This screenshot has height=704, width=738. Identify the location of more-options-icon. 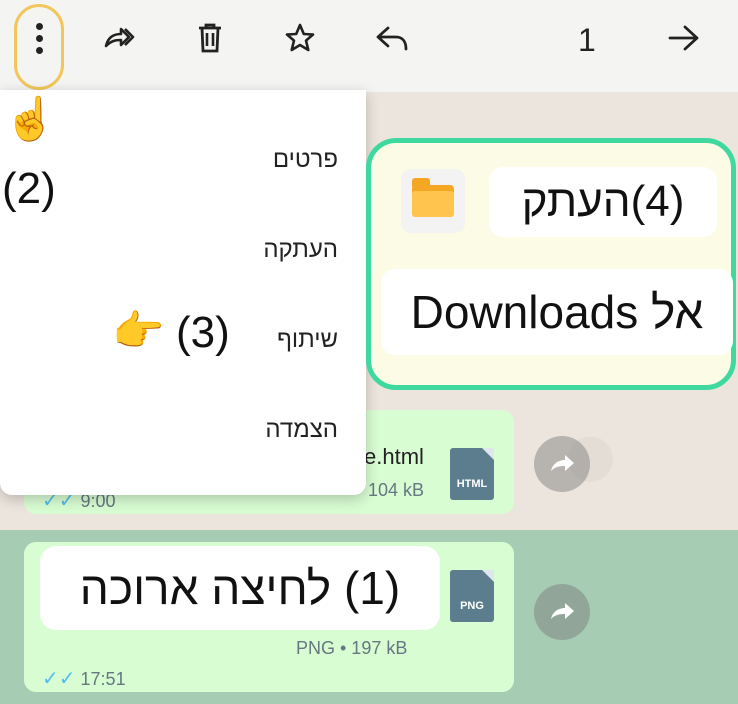
(39, 38).